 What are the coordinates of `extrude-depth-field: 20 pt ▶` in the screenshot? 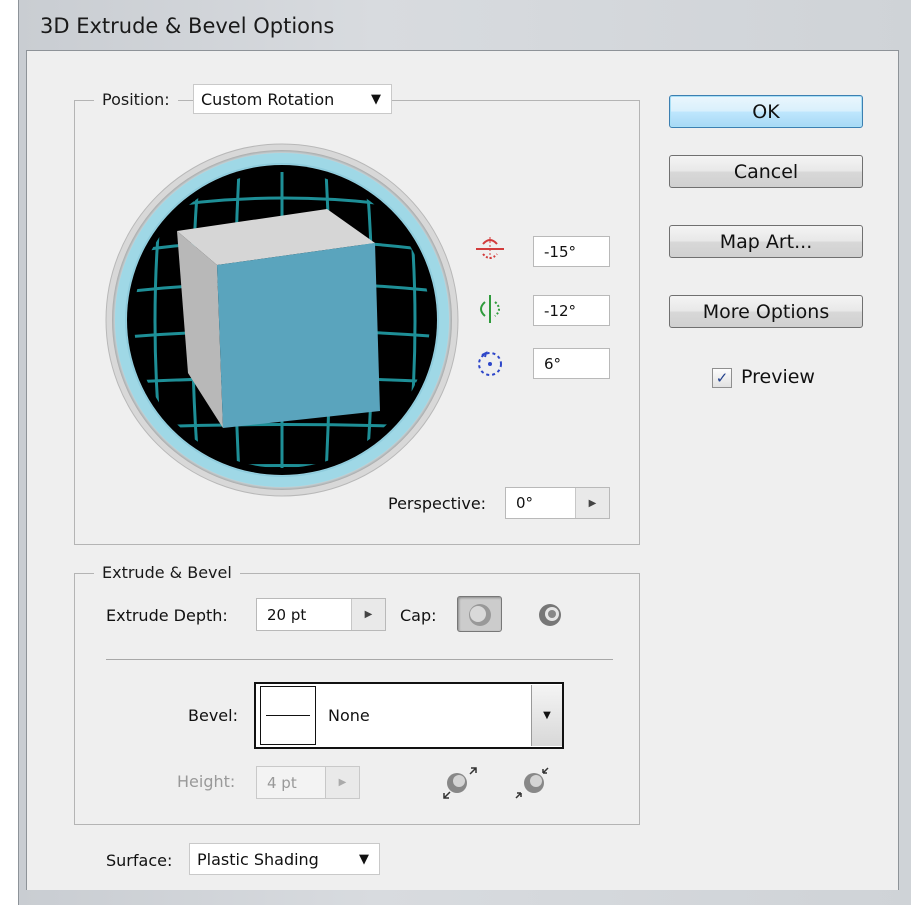 It's located at (321, 614).